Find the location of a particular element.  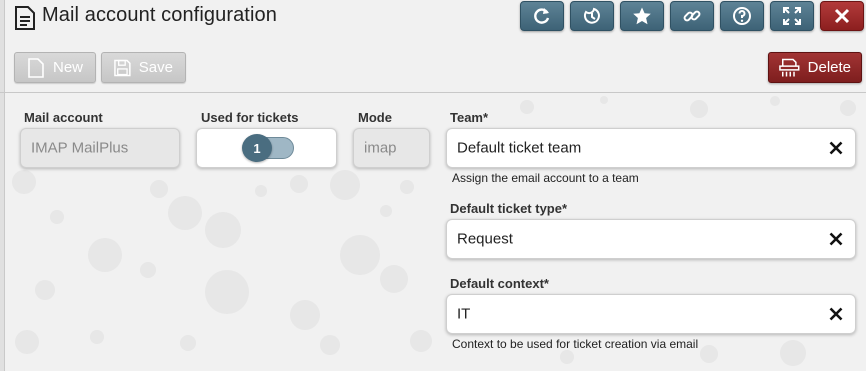

toggle-knob: 1 is located at coordinates (257, 148).